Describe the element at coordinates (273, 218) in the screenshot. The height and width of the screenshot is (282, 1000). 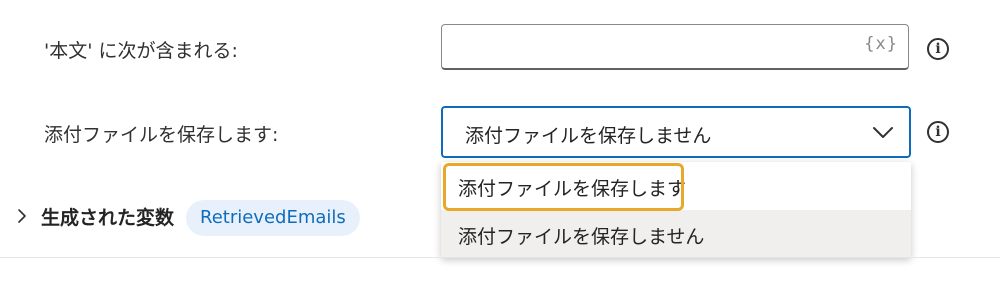
I see `variable-pill: RetrievedEmails` at that location.